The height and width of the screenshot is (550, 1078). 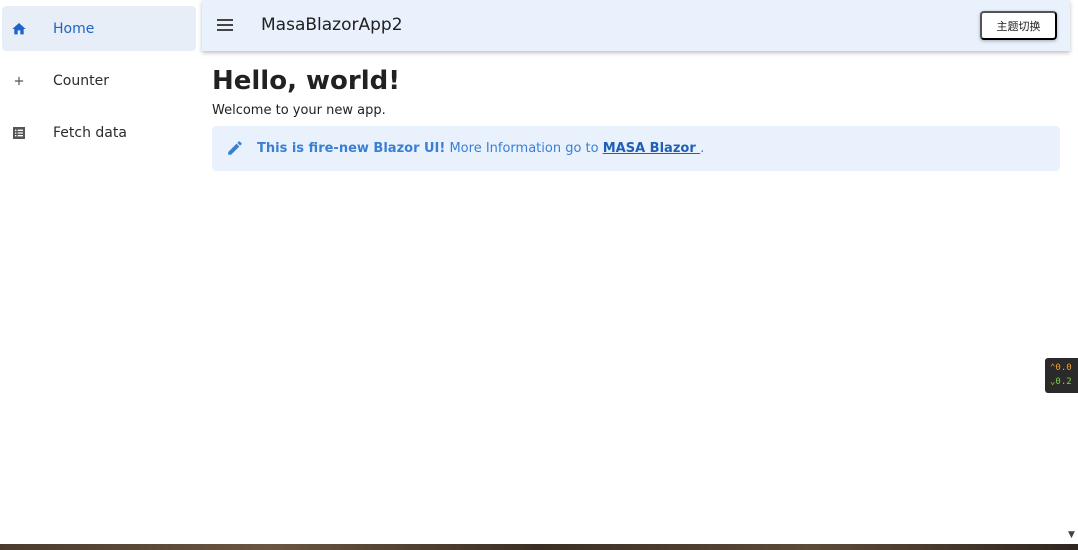 I want to click on sidebar-item-fetch-data: Fetch data, so click(x=99, y=132).